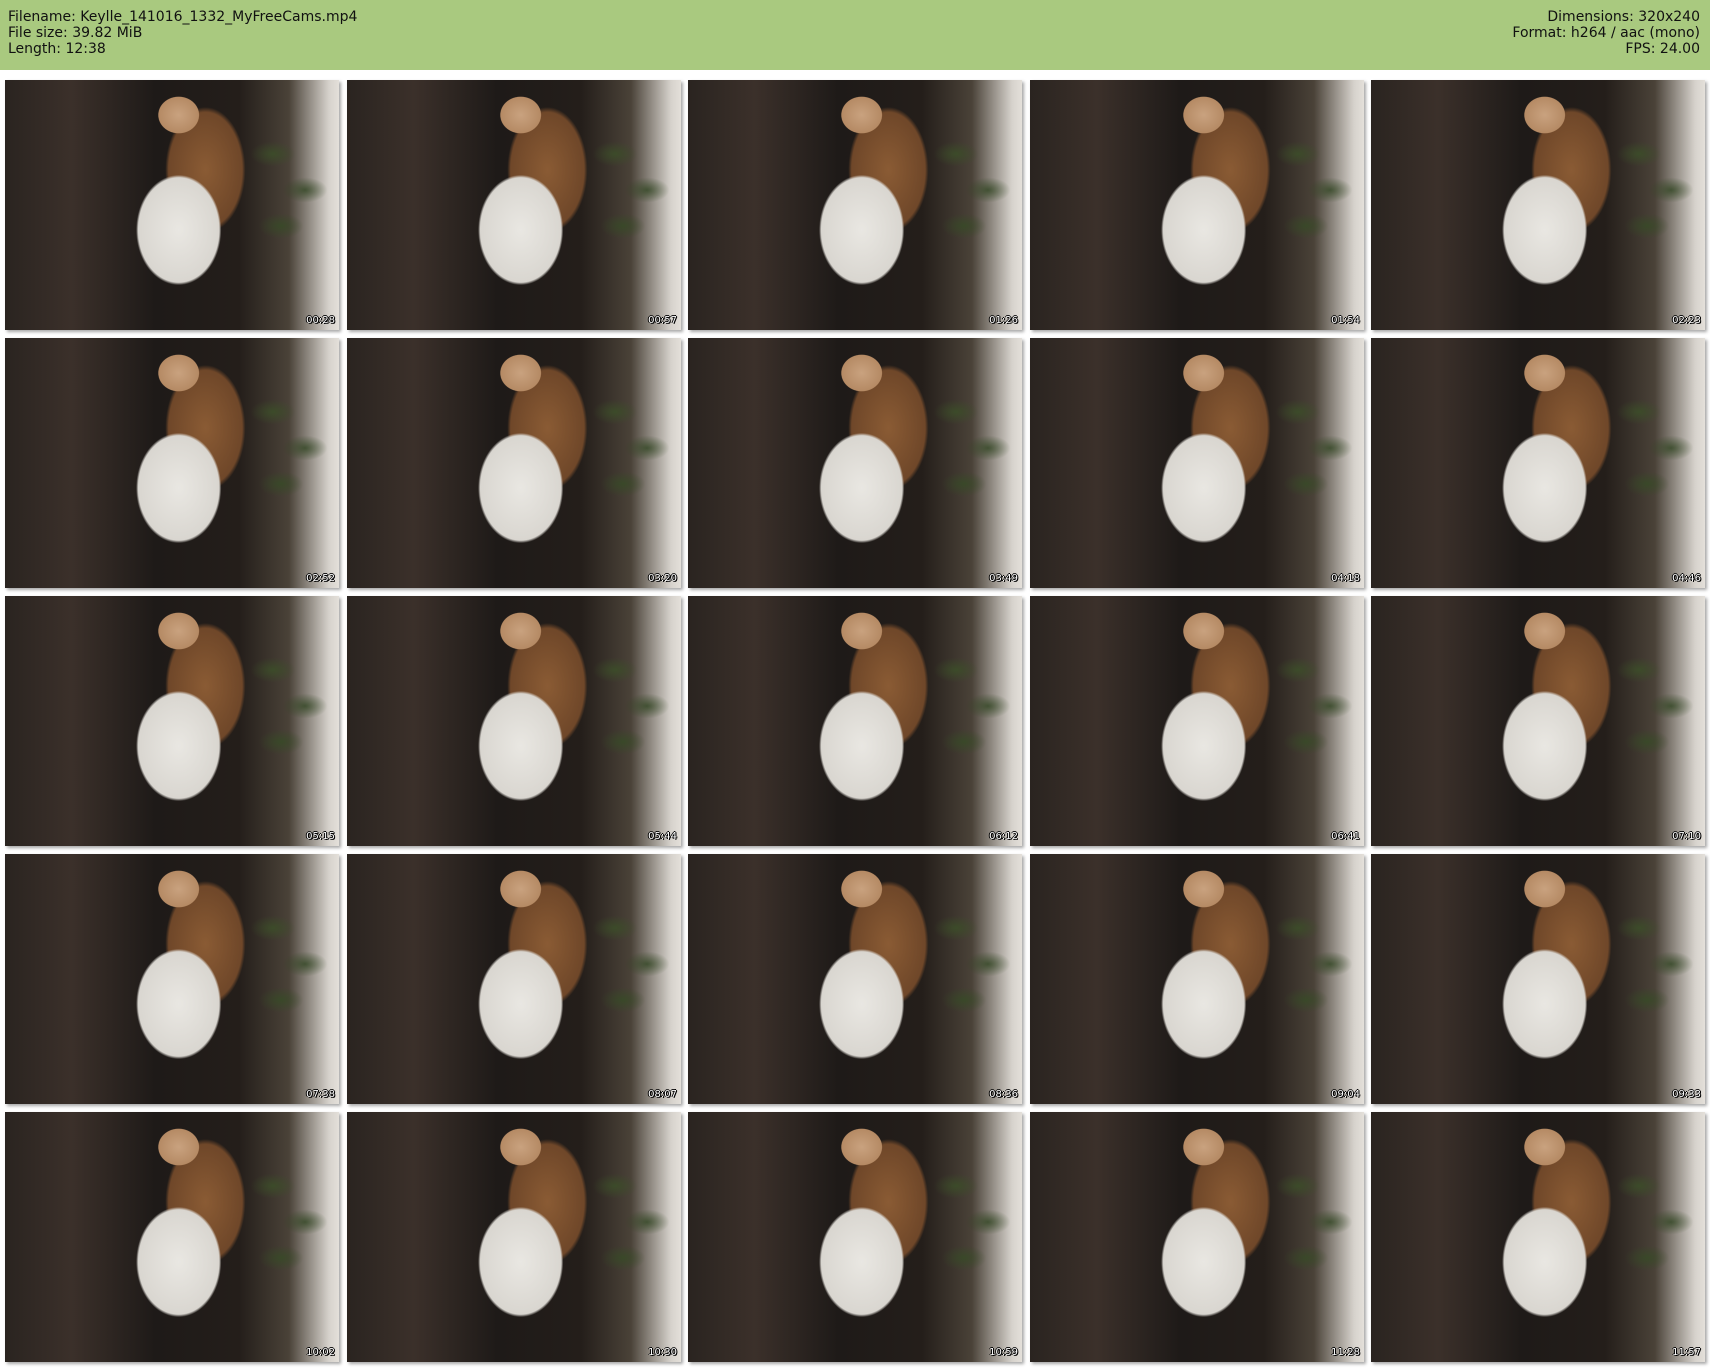 Image resolution: width=1710 pixels, height=1370 pixels. I want to click on video-frame-thumbnail: 05:44, so click(514, 721).